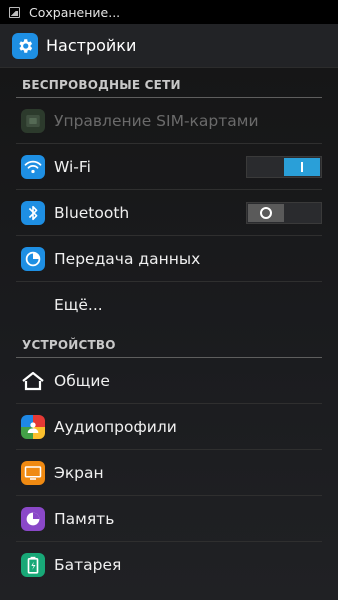 This screenshot has width=338, height=600. What do you see at coordinates (115, 426) in the screenshot?
I see `audio-profiles-label: Аудиопрофили` at bounding box center [115, 426].